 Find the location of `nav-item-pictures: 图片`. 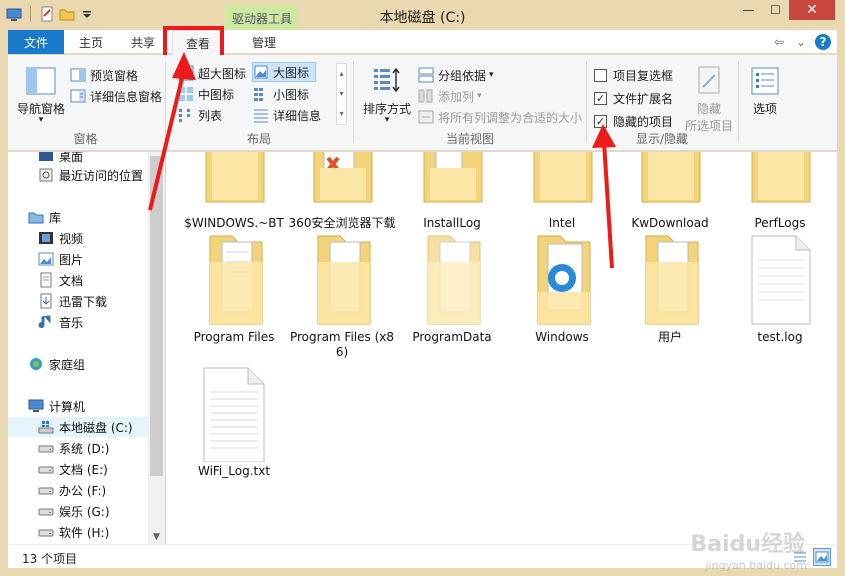

nav-item-pictures: 图片 is located at coordinates (60, 259).